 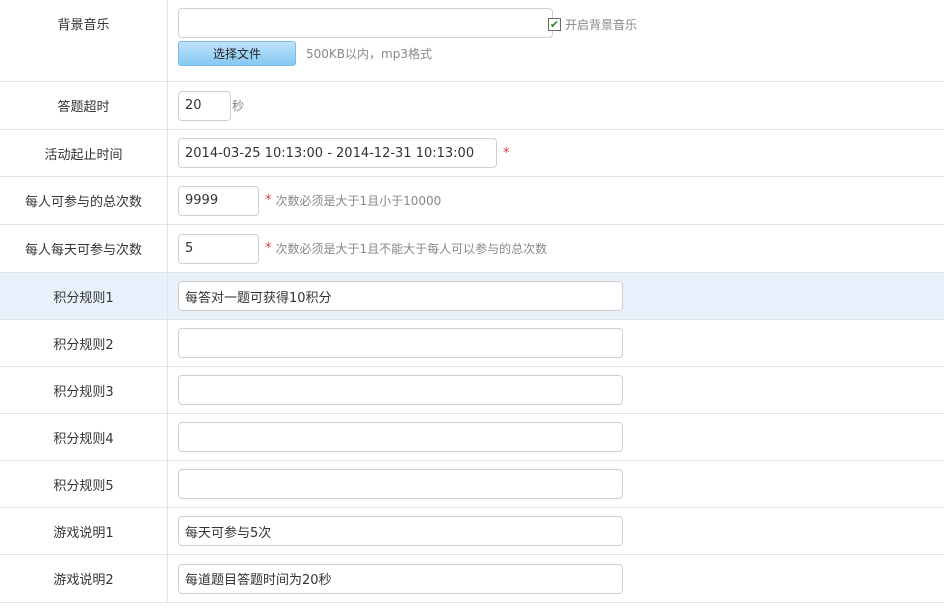 I want to click on daily-attempts-hint: 次数必须是大于1且不能大于每人可以参与的总次数, so click(x=411, y=249).